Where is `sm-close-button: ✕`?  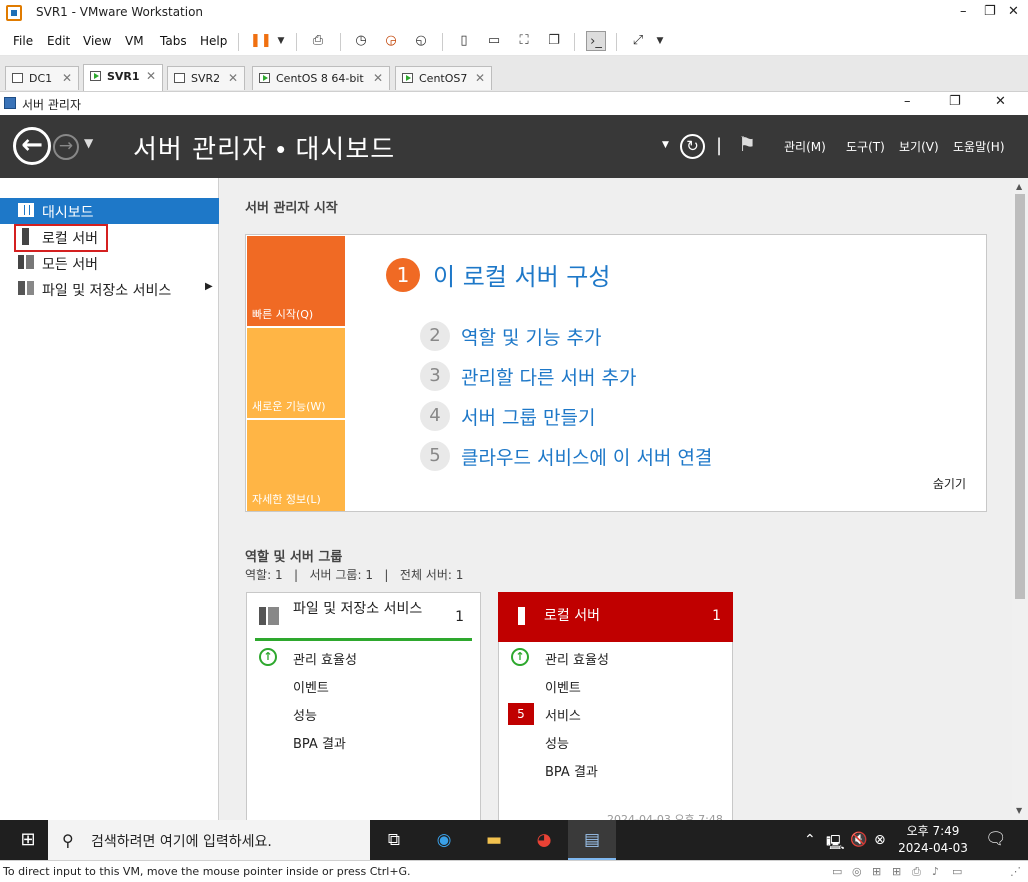
sm-close-button: ✕ is located at coordinates (1000, 101).